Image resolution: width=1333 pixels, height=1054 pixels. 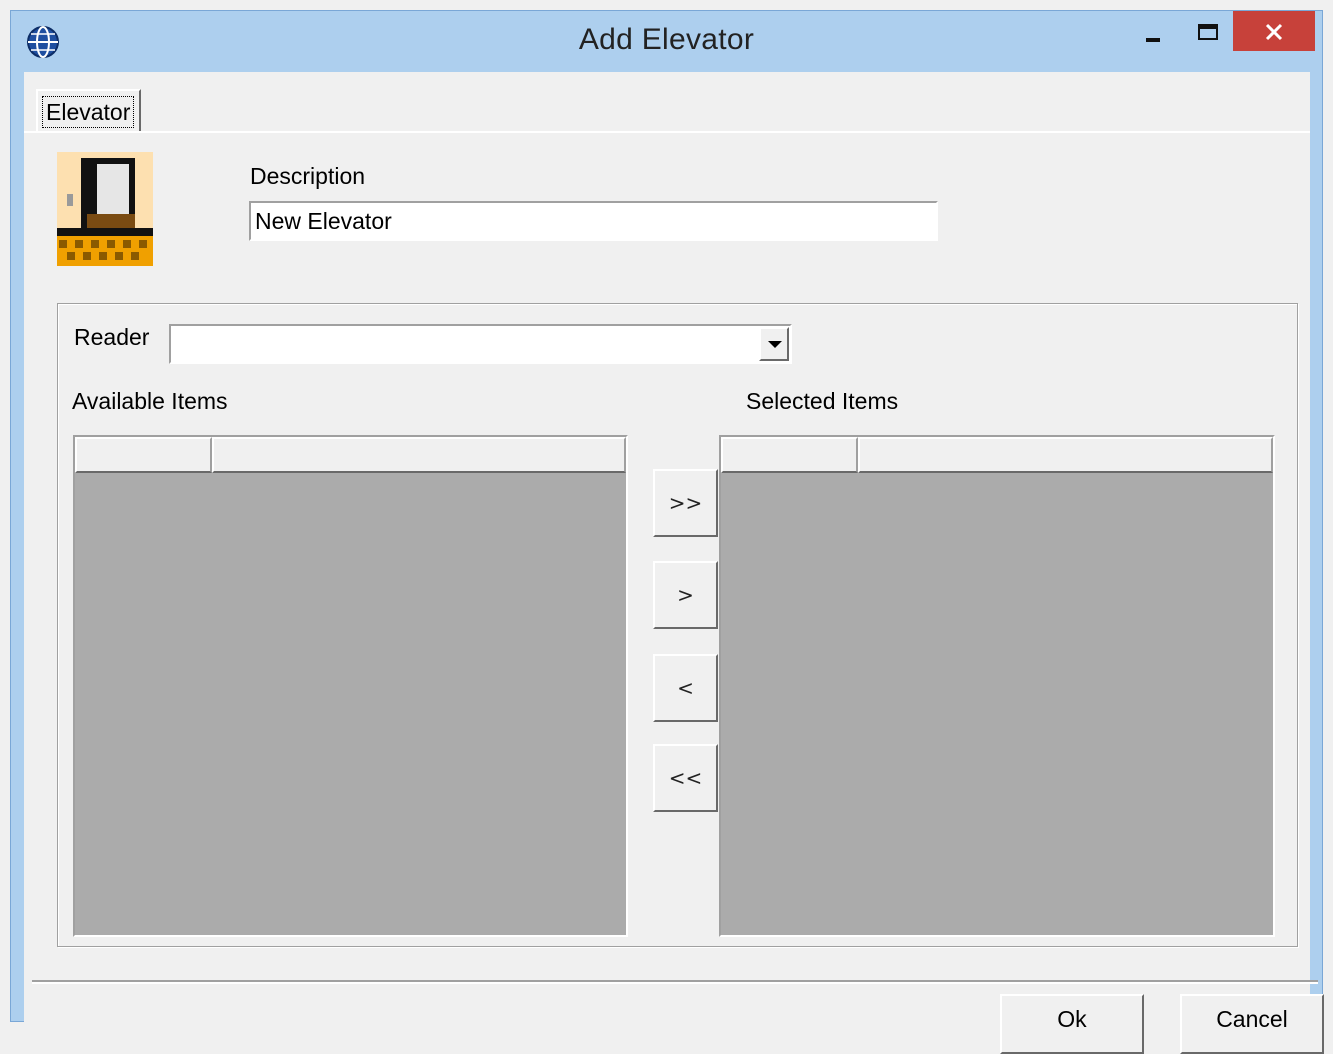 What do you see at coordinates (675, 982) in the screenshot?
I see `footer-separator` at bounding box center [675, 982].